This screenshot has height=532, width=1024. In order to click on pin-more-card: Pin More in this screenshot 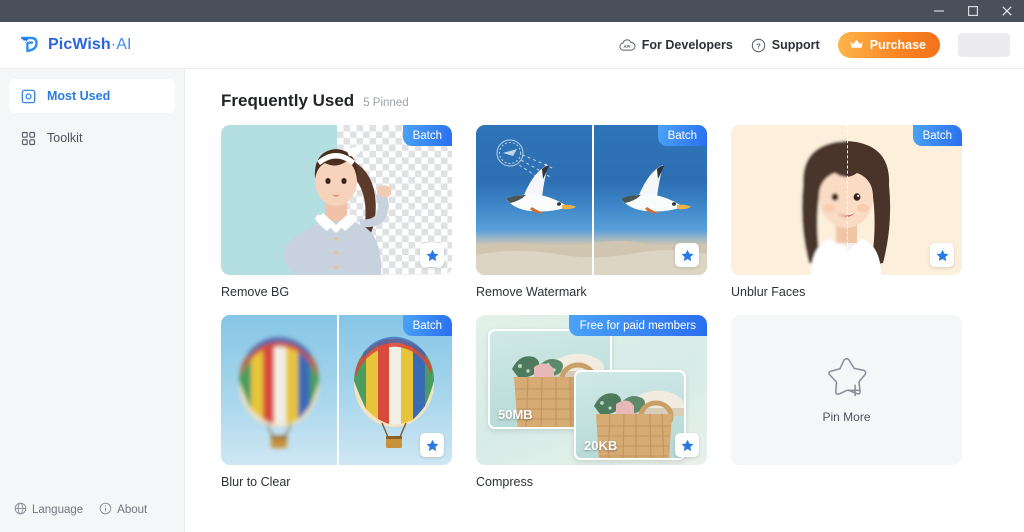, I will do `click(846, 402)`.